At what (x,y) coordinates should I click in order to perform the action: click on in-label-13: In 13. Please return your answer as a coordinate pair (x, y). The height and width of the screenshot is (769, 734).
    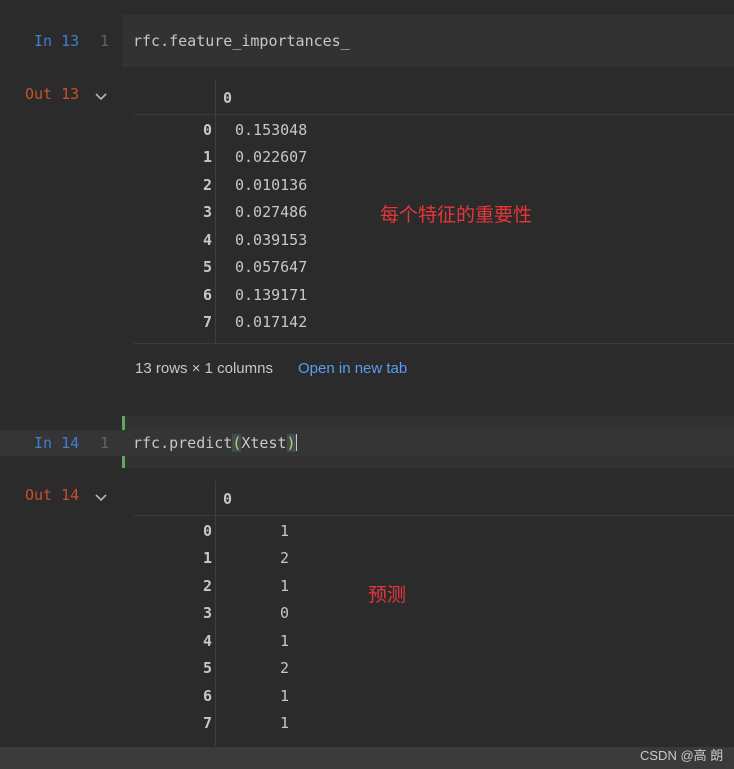
    Looking at the image, I should click on (57, 41).